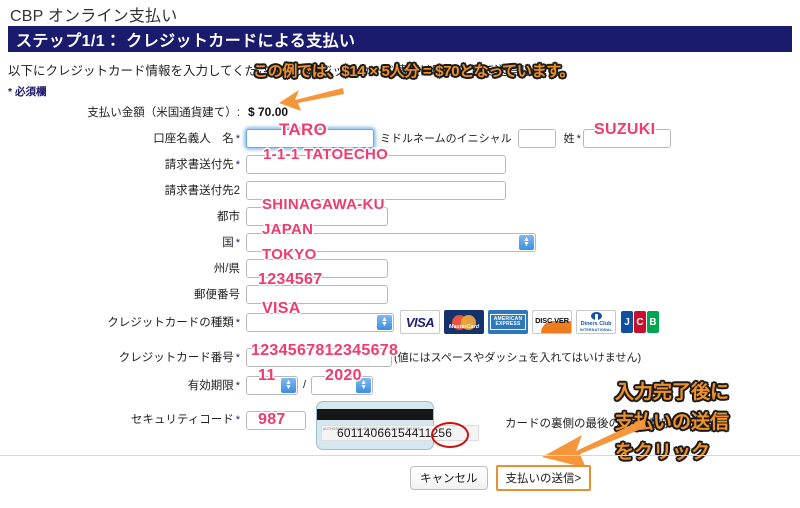 The width and height of the screenshot is (800, 508). What do you see at coordinates (589, 424) in the screenshot?
I see `security-code-note: カードの裏側の最後の3桁の数字` at bounding box center [589, 424].